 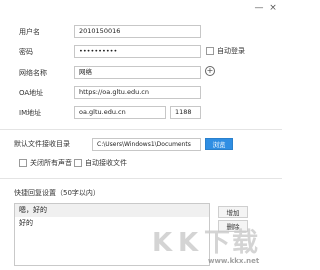 I want to click on browse-button: 浏览, so click(x=219, y=144).